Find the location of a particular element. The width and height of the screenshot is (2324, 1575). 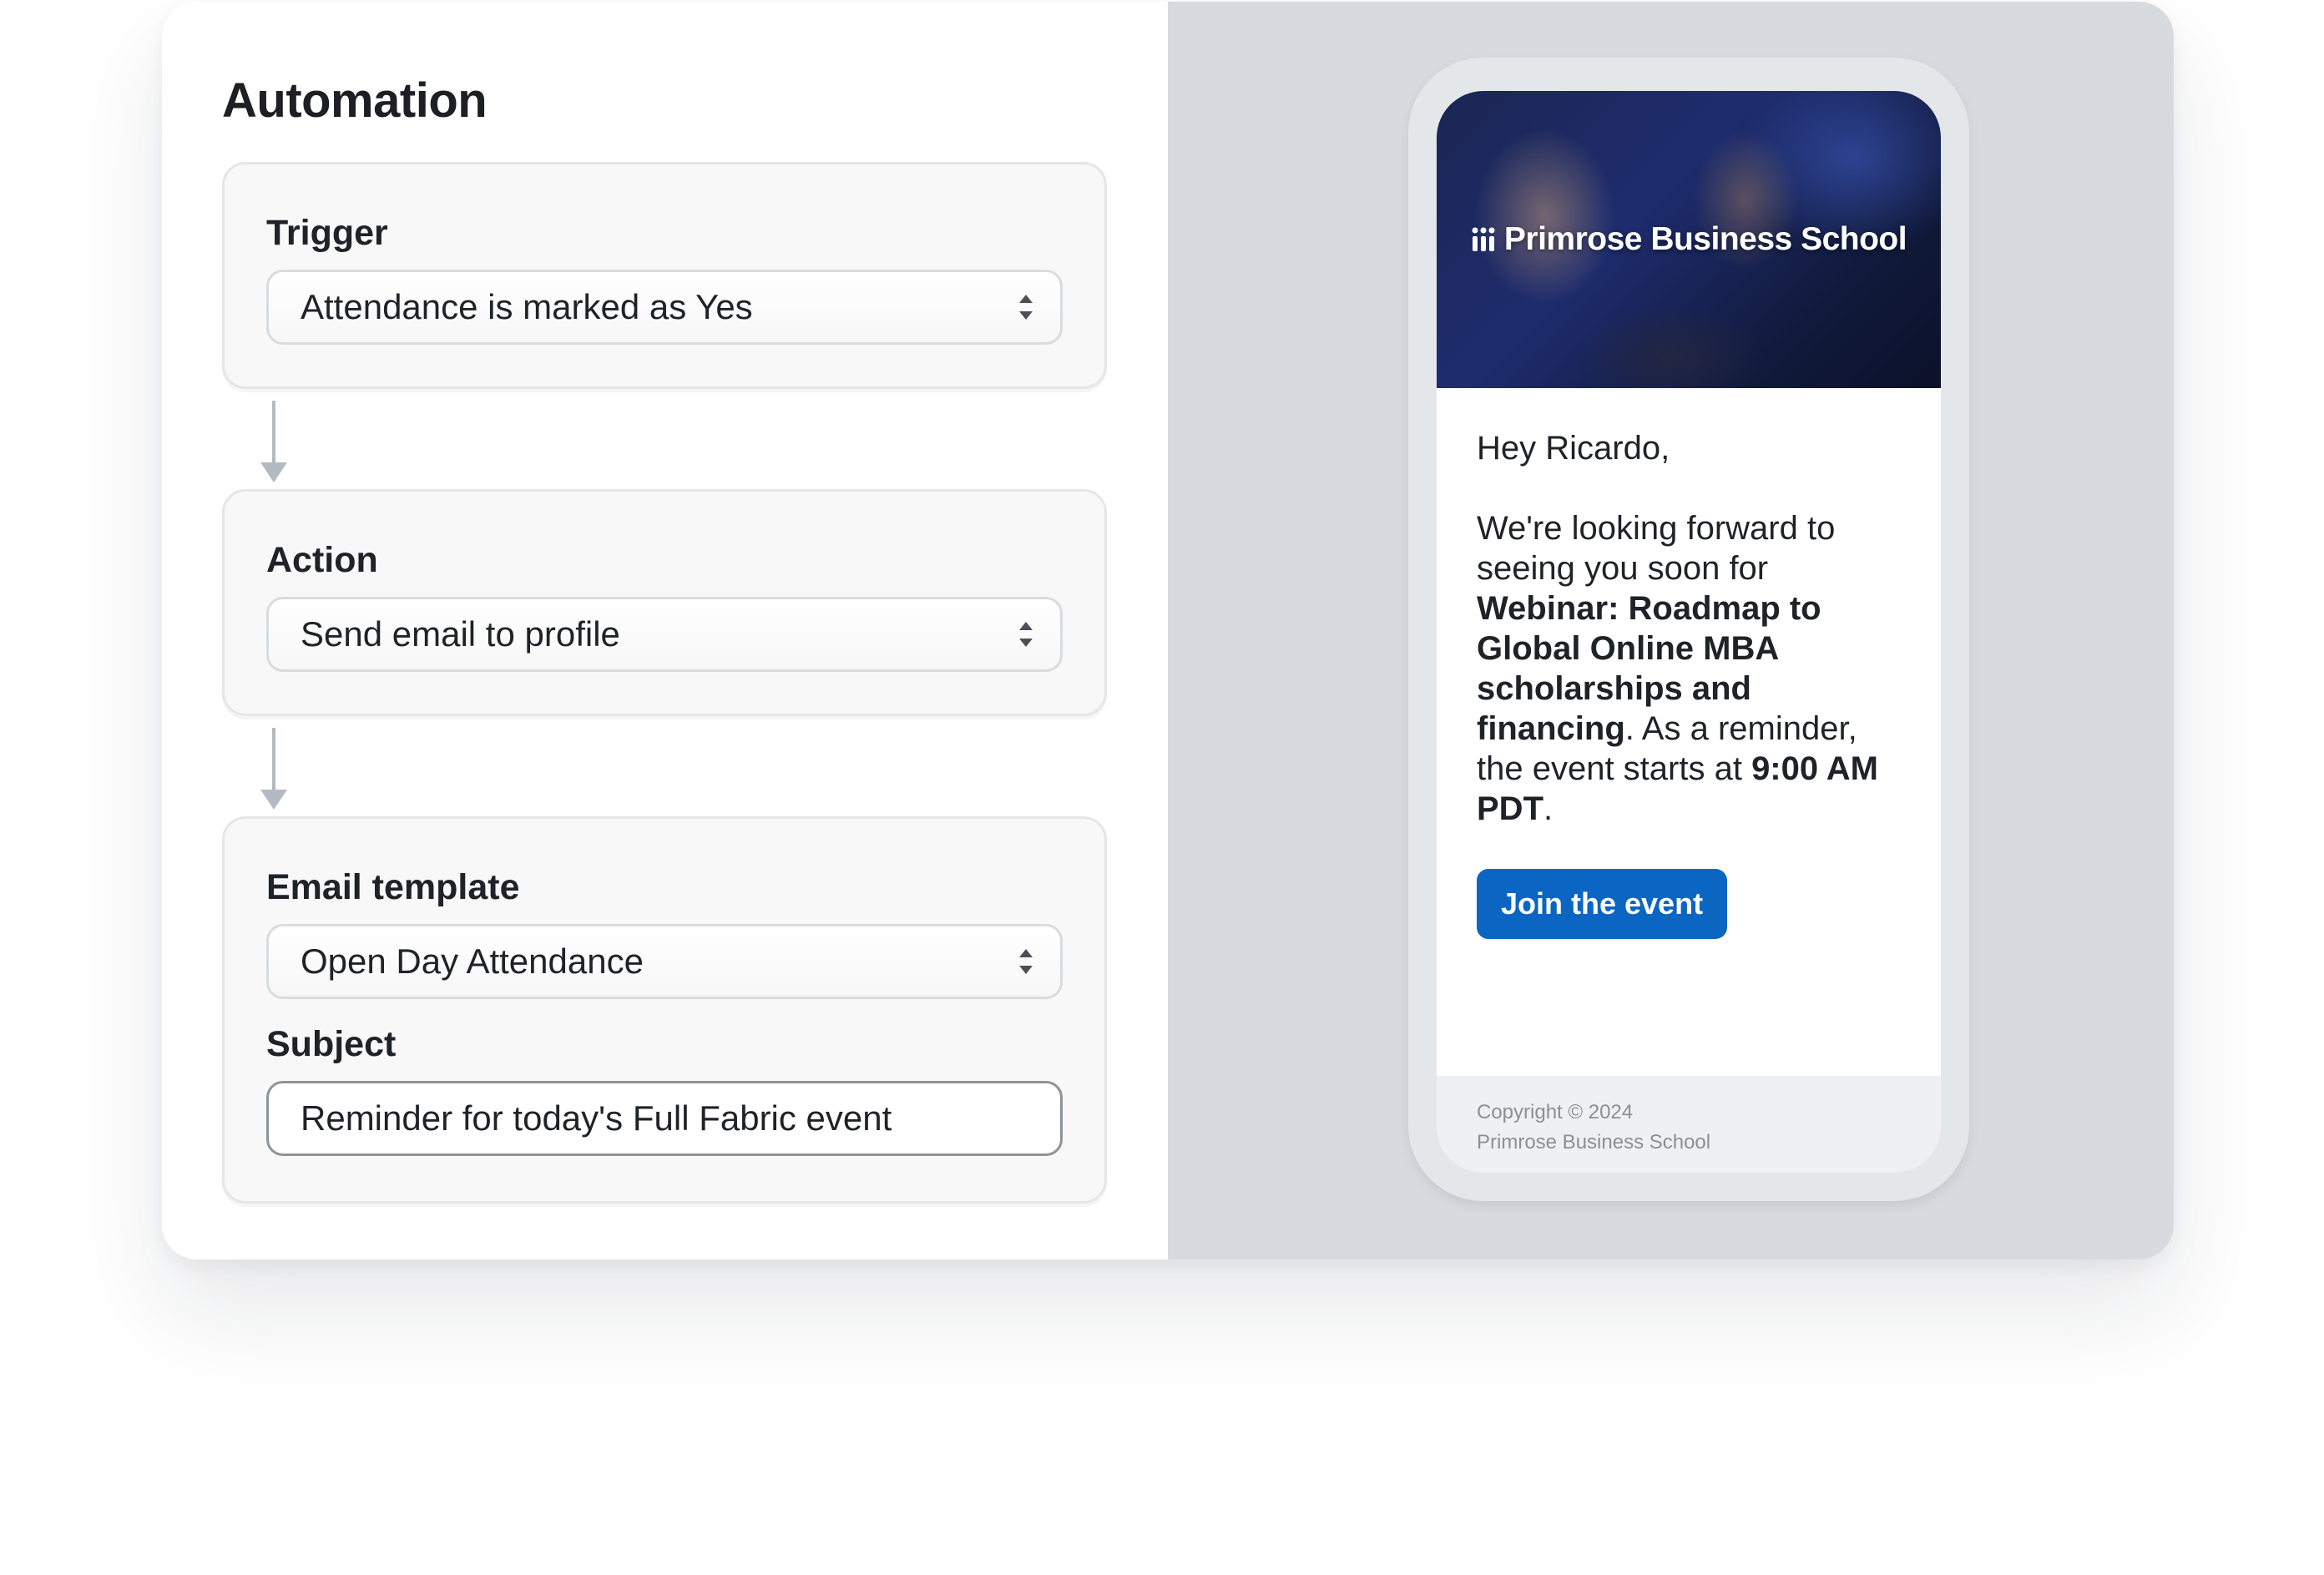

footer-copyright: Copyright © 2024 is located at coordinates (1555, 1112).